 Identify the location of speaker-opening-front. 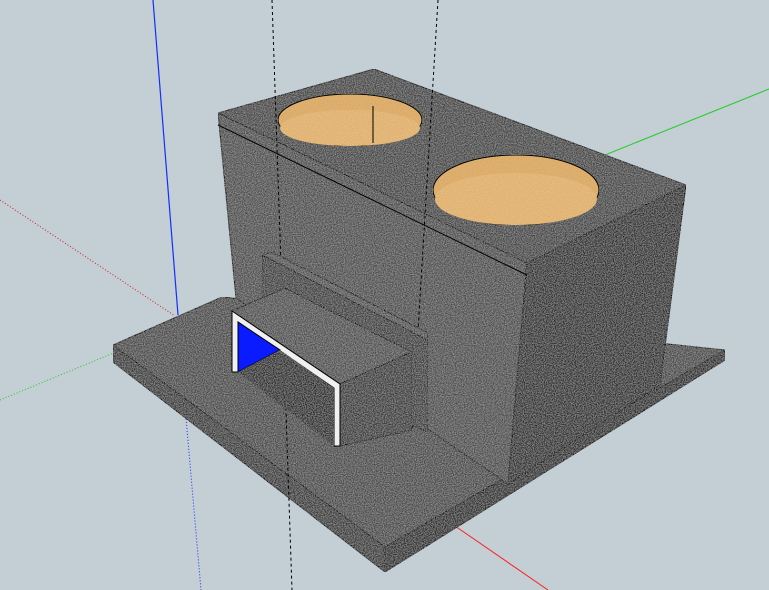
(516, 190).